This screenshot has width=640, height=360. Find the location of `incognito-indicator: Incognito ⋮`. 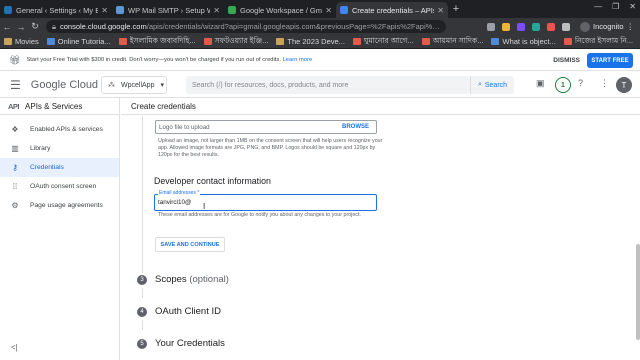

incognito-indicator: Incognito ⋮ is located at coordinates (607, 26).